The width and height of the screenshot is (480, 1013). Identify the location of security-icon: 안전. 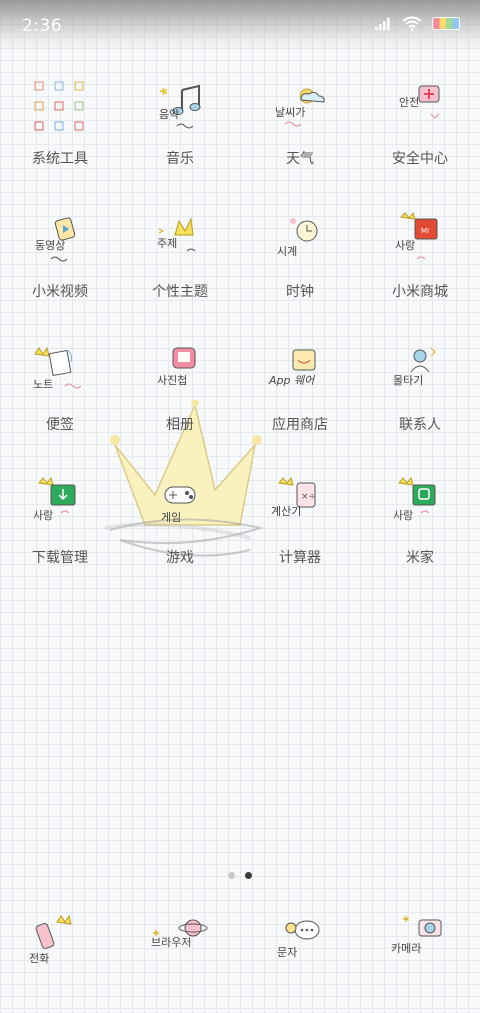
(419, 102).